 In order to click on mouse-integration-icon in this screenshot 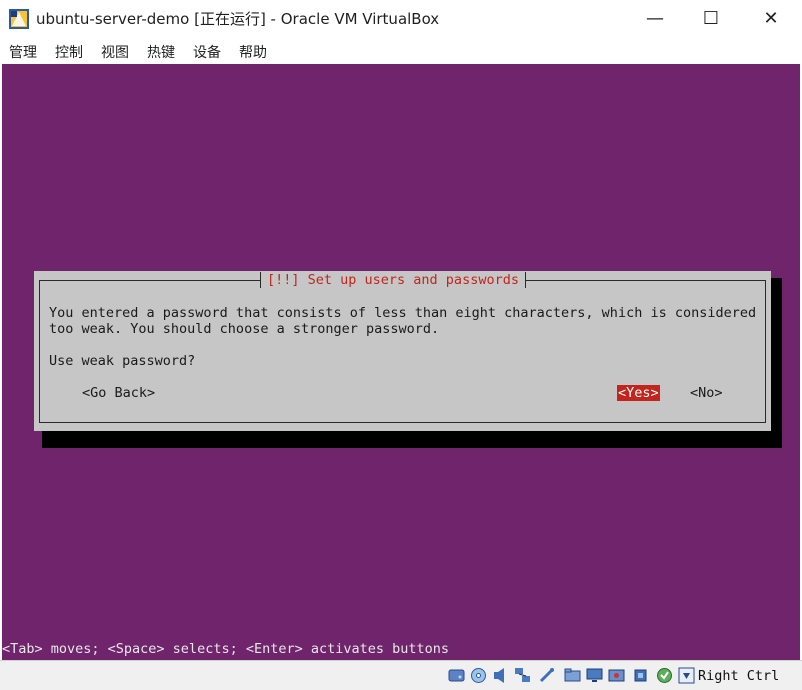, I will do `click(664, 675)`.